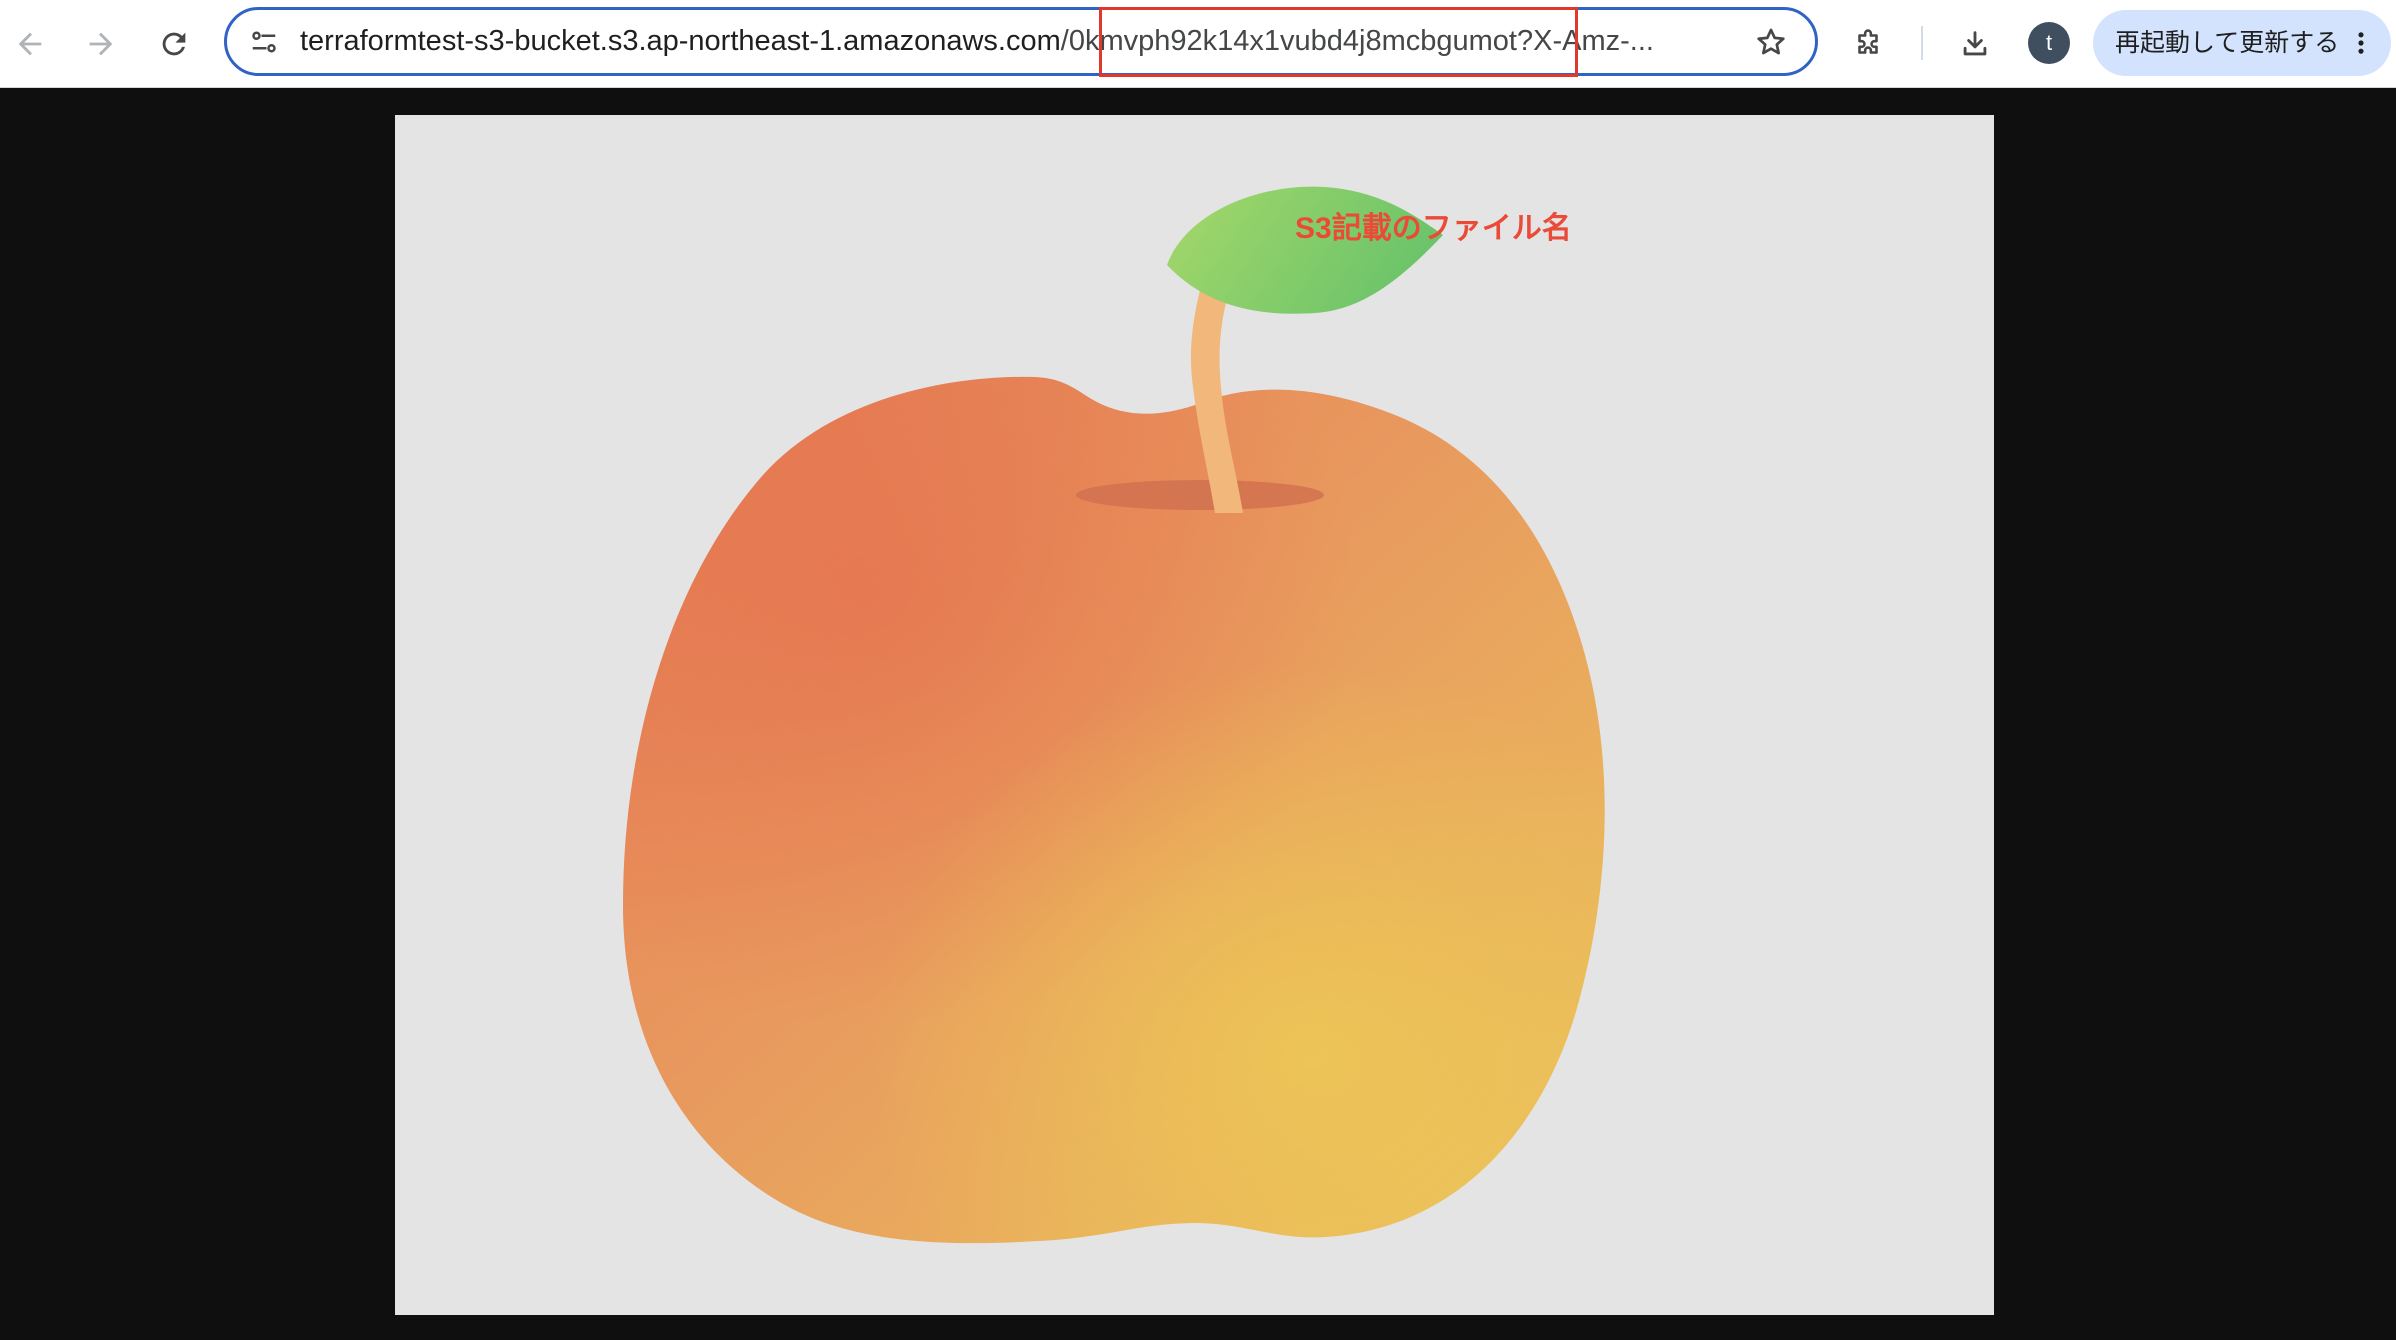 The height and width of the screenshot is (1340, 2396). What do you see at coordinates (1433, 228) in the screenshot?
I see `filename-annotation: S3記載のファイル名` at bounding box center [1433, 228].